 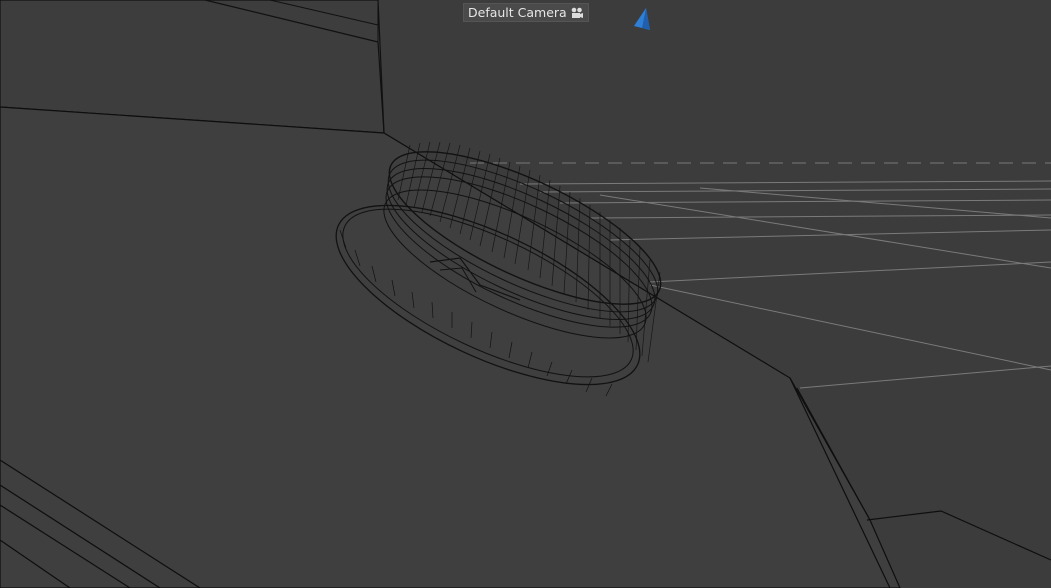 I want to click on camera-label: Default Camera, so click(x=526, y=12).